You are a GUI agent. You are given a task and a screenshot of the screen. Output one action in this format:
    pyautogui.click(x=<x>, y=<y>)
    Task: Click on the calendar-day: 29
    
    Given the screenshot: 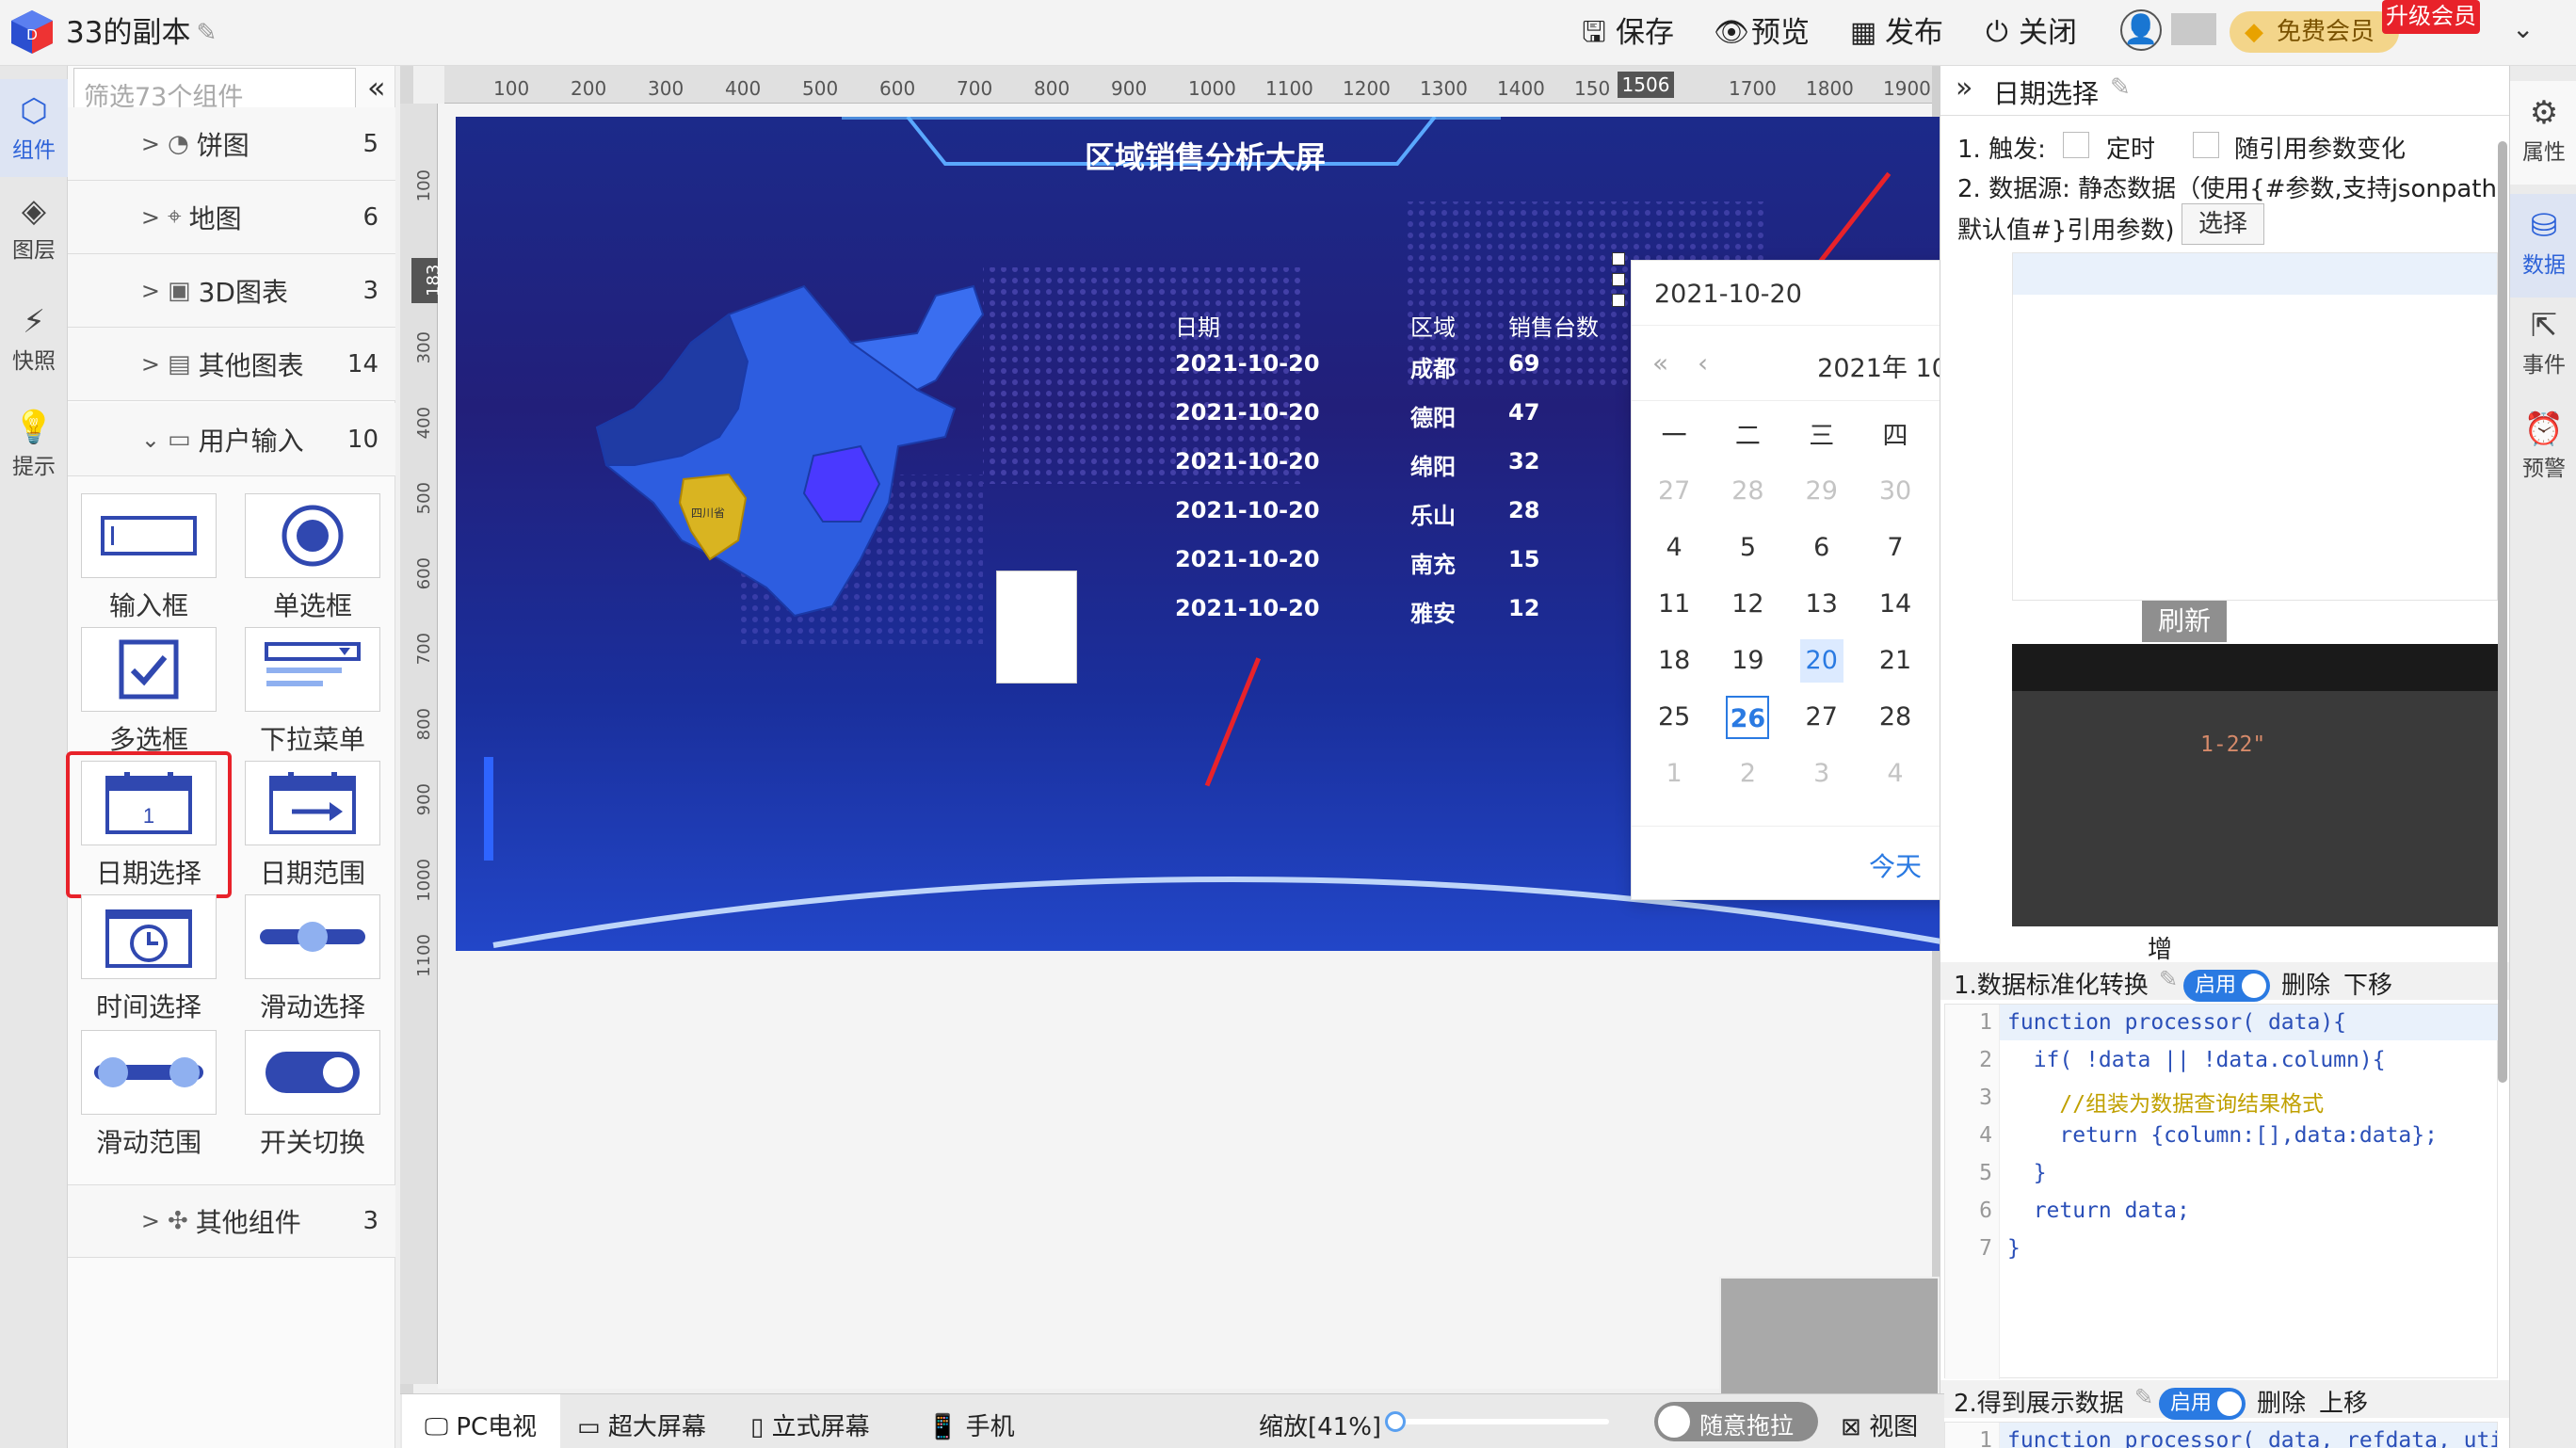 What is the action you would take?
    pyautogui.click(x=1821, y=491)
    